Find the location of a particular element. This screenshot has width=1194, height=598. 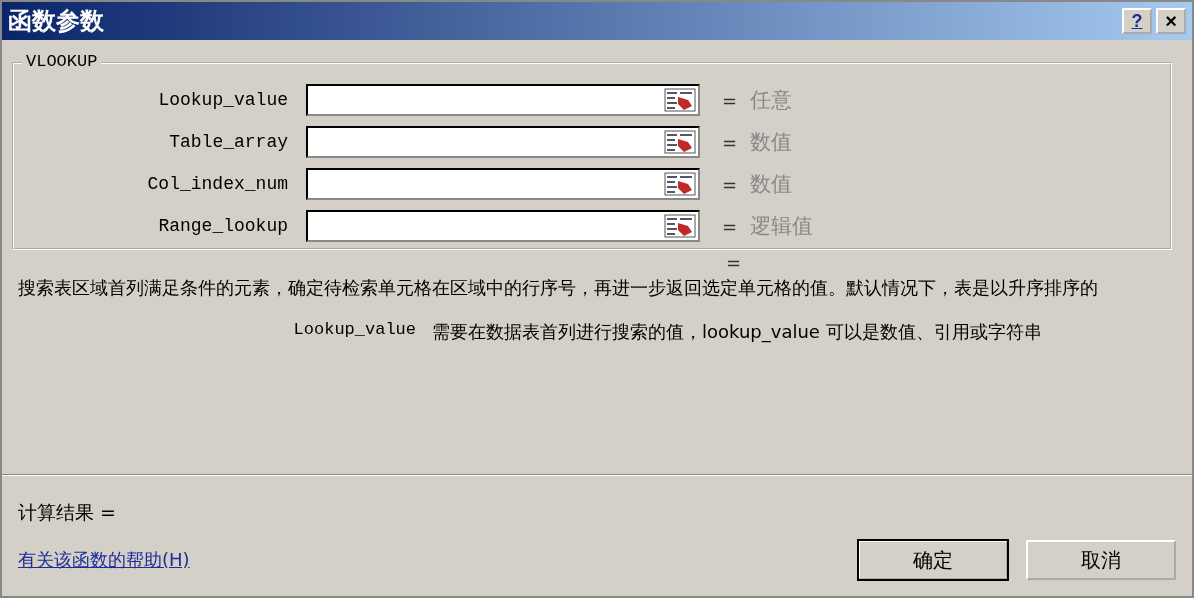

cancel-button: 取消 is located at coordinates (1101, 560).